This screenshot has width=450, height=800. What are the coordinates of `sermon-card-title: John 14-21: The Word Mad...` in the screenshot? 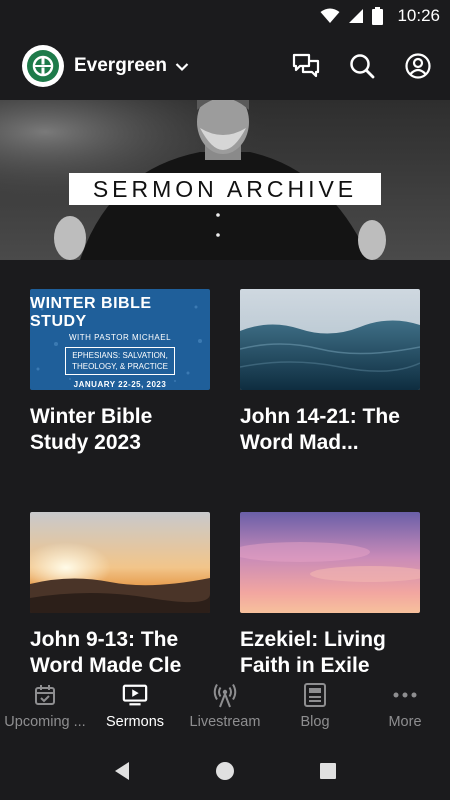 It's located at (320, 429).